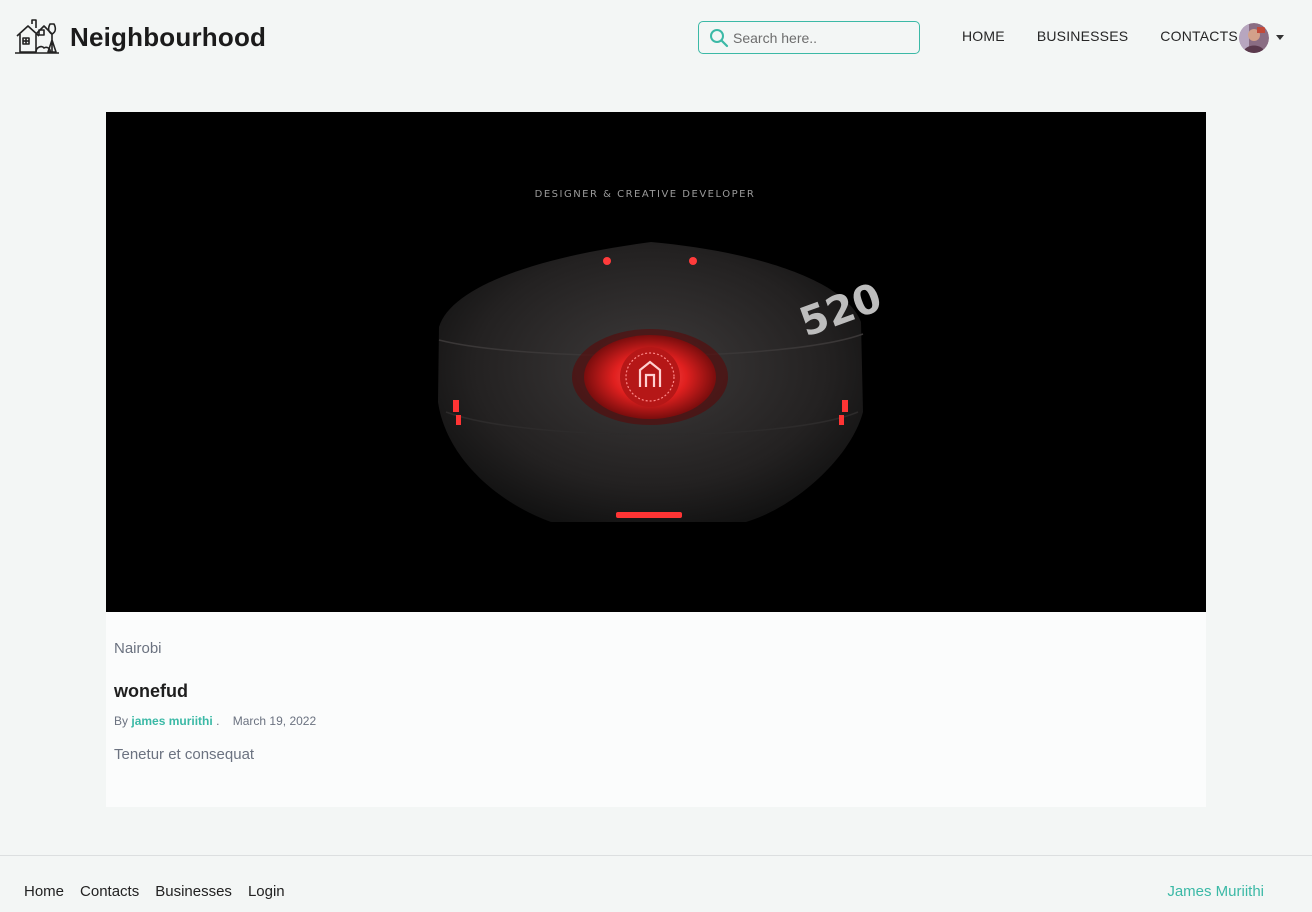 The image size is (1312, 912). I want to click on image-caption-text: DESIGNER & CREATIVE DEVELOPER, so click(645, 194).